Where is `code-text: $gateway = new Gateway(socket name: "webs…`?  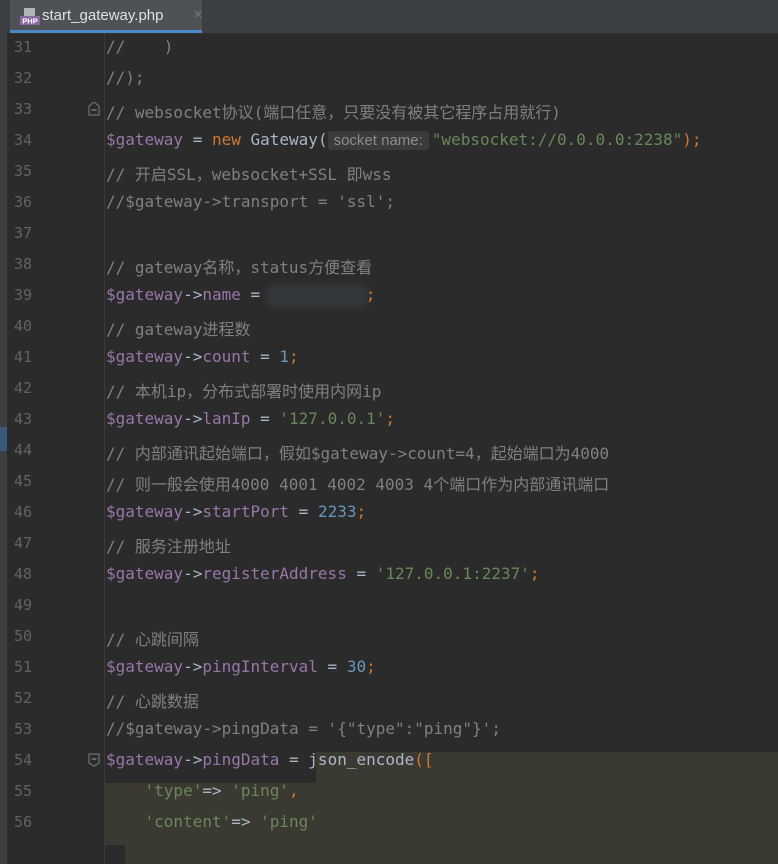 code-text: $gateway = new Gateway(socket name: "webs… is located at coordinates (404, 140).